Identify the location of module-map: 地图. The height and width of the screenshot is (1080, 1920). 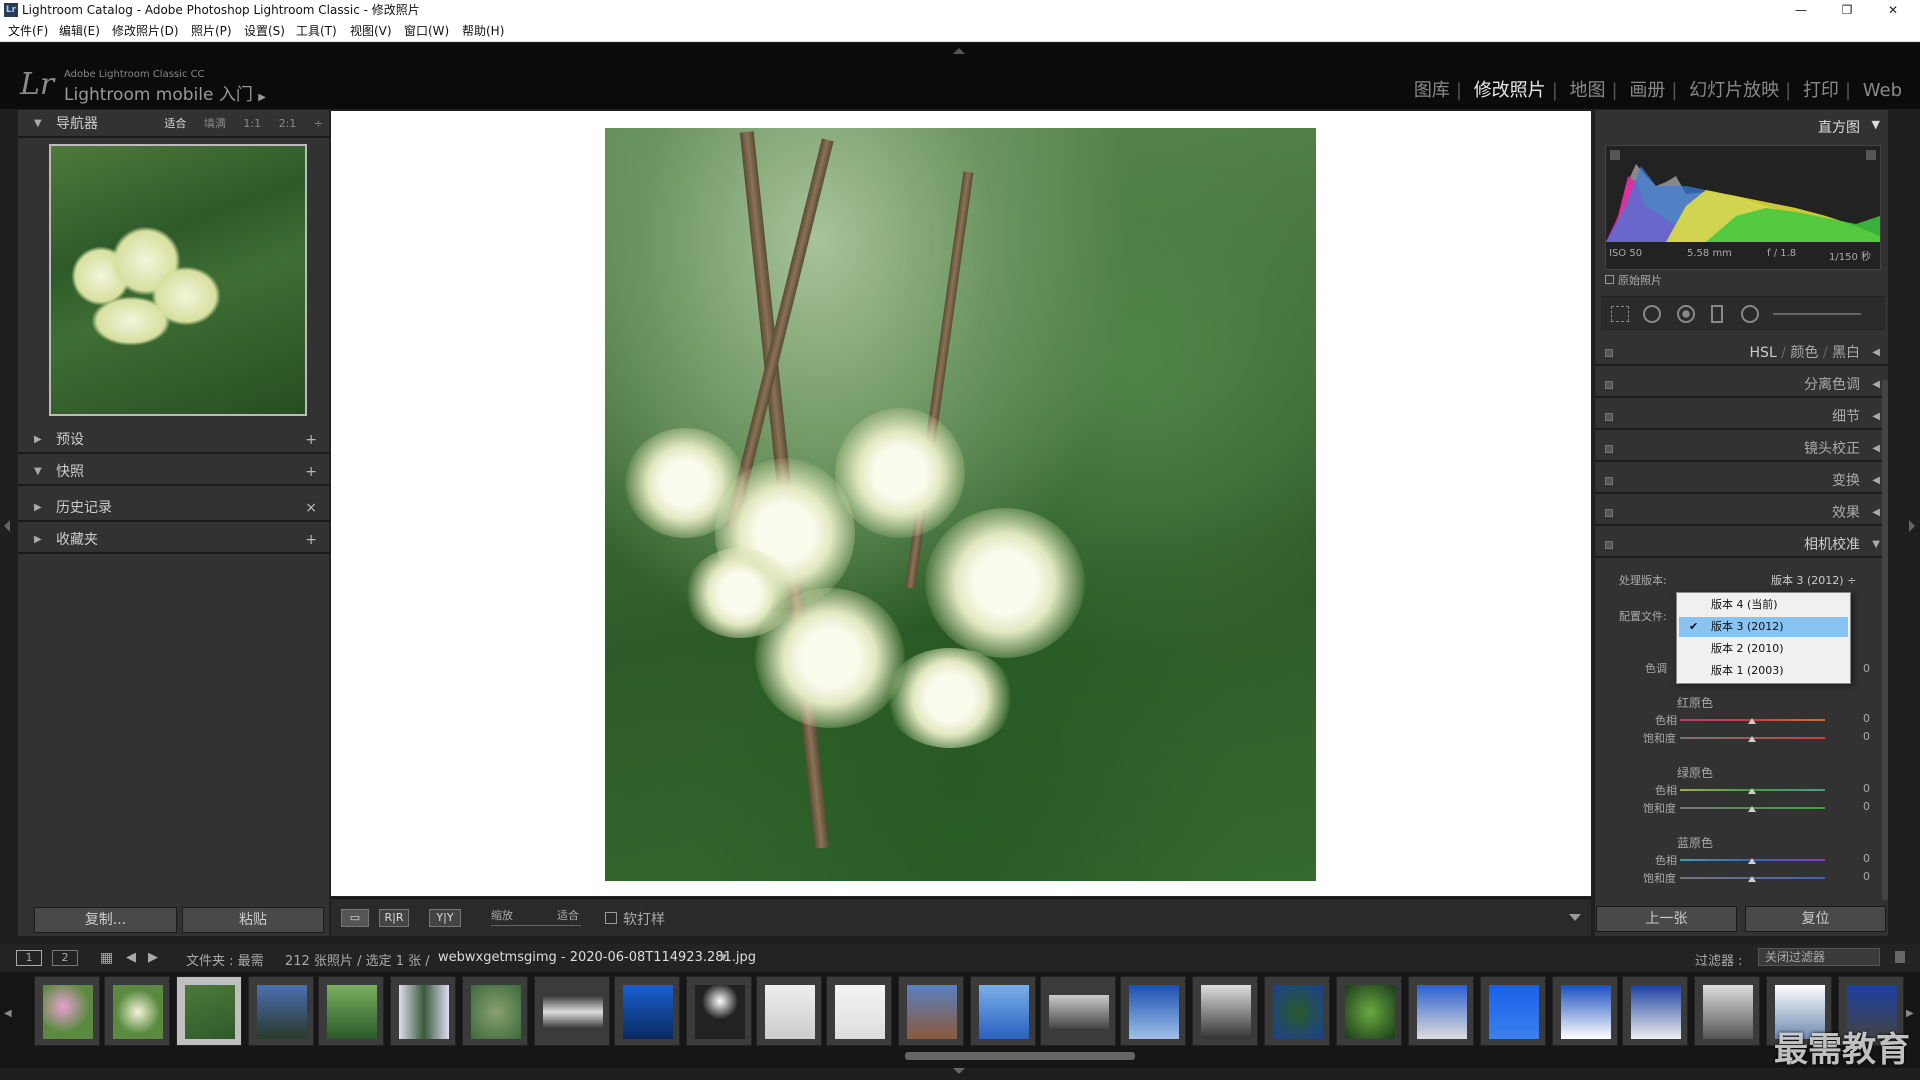
(1588, 90).